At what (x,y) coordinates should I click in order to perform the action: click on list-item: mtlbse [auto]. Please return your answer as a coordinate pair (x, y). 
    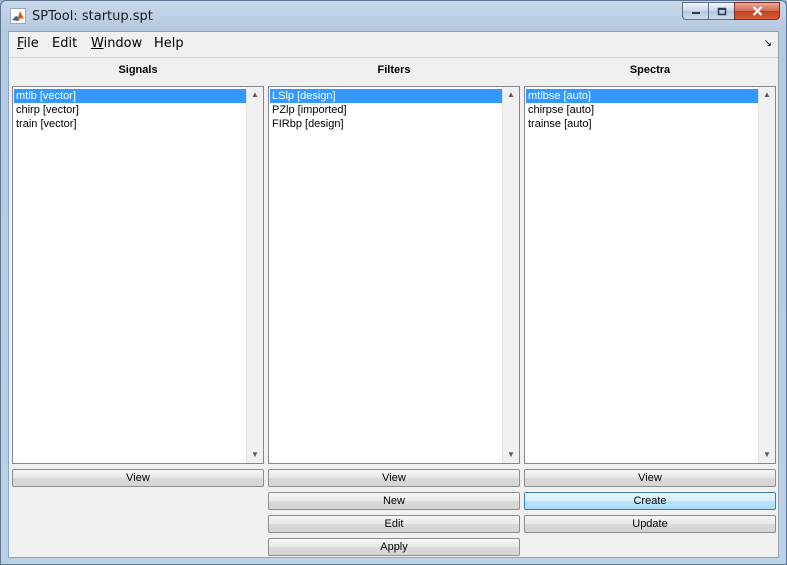
    Looking at the image, I should click on (643, 96).